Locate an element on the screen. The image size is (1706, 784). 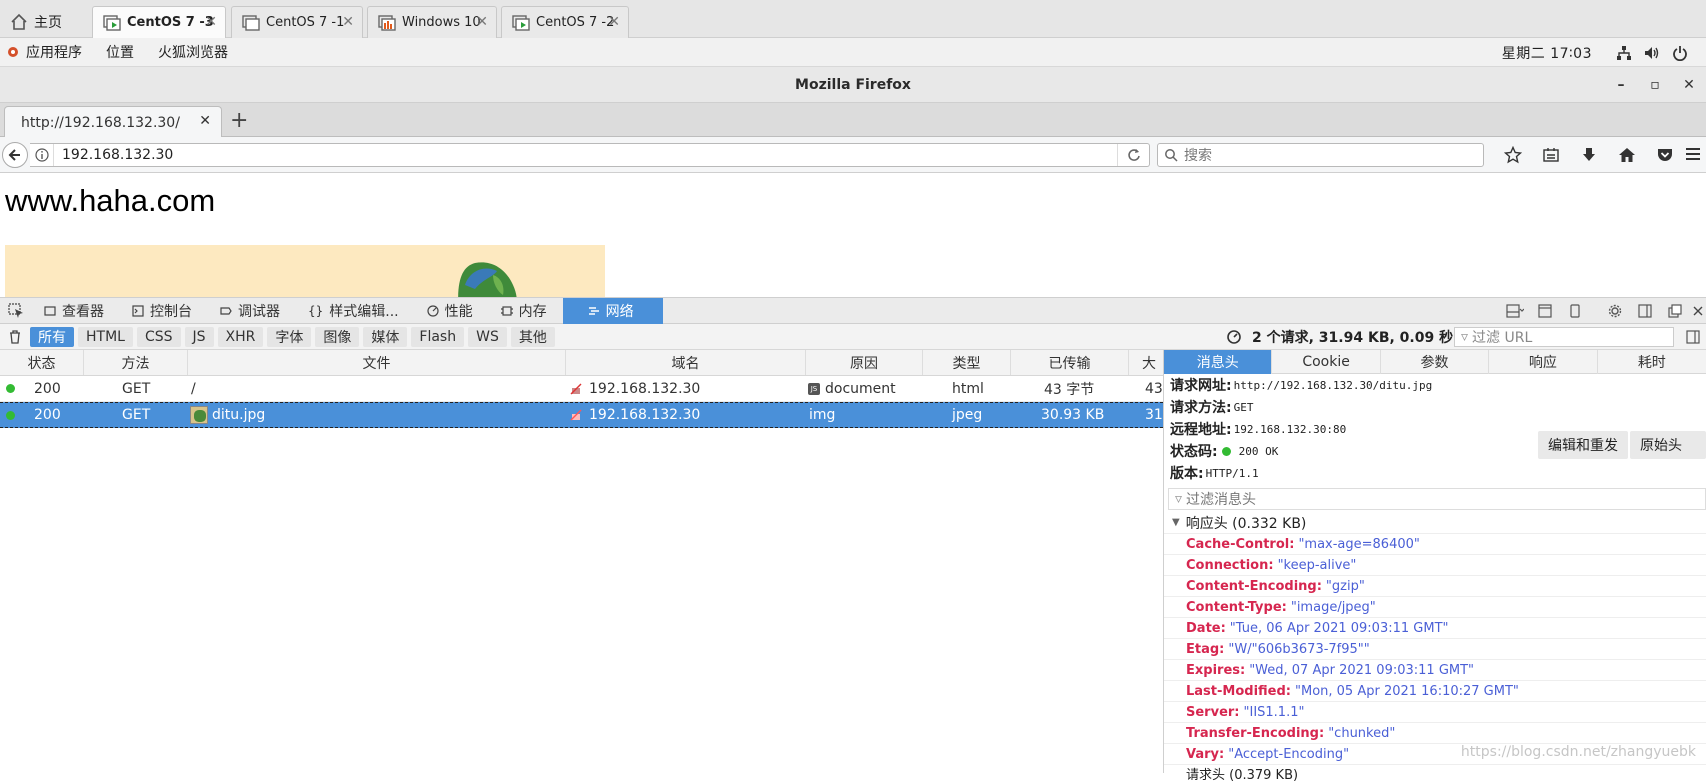
power-icon is located at coordinates (1680, 53).